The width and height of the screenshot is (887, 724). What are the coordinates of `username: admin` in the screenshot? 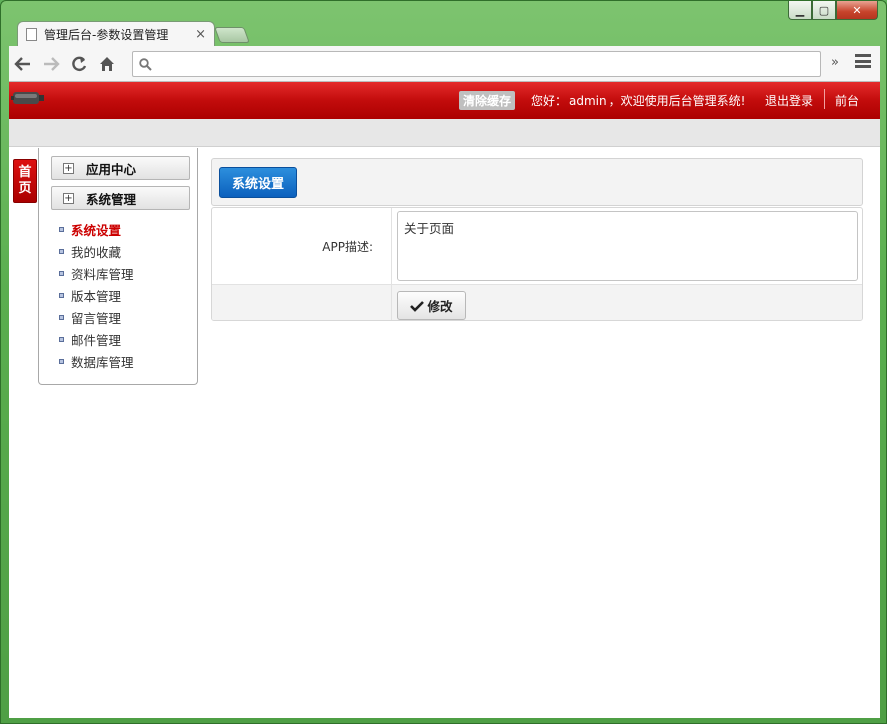 It's located at (588, 101).